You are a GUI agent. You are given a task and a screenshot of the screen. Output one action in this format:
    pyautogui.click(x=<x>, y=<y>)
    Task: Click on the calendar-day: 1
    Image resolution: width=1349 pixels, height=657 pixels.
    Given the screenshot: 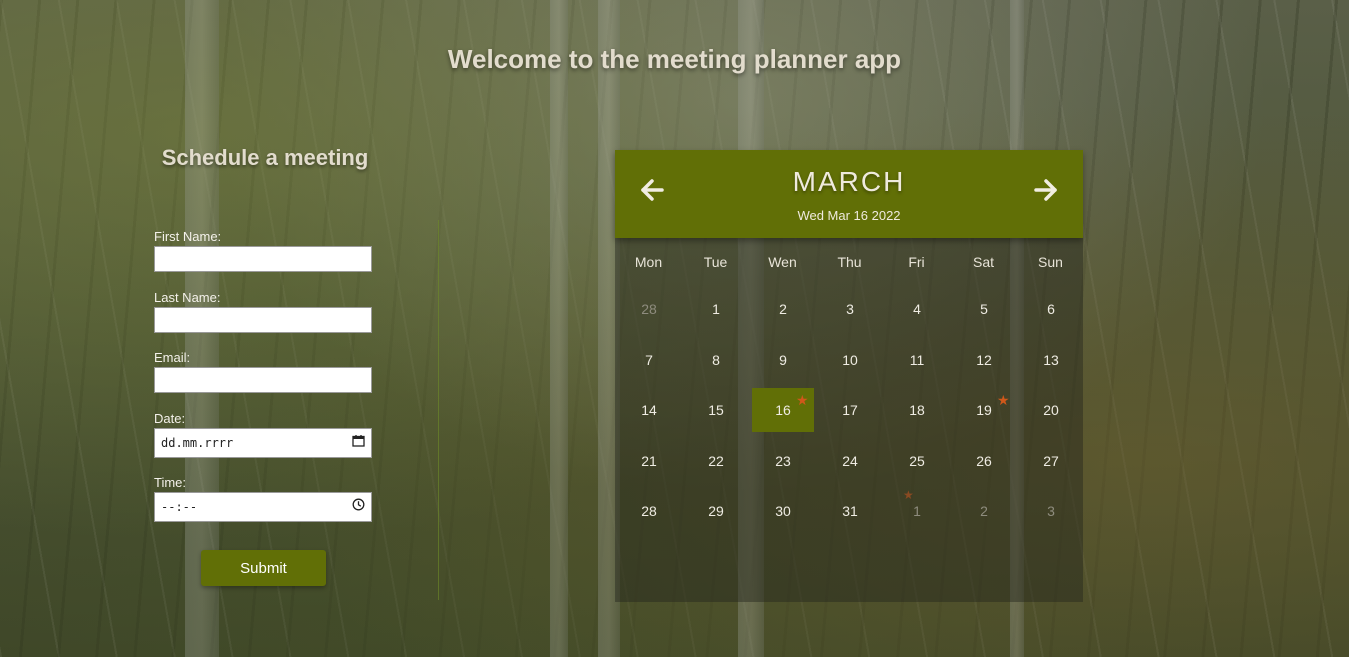 What is the action you would take?
    pyautogui.click(x=716, y=309)
    